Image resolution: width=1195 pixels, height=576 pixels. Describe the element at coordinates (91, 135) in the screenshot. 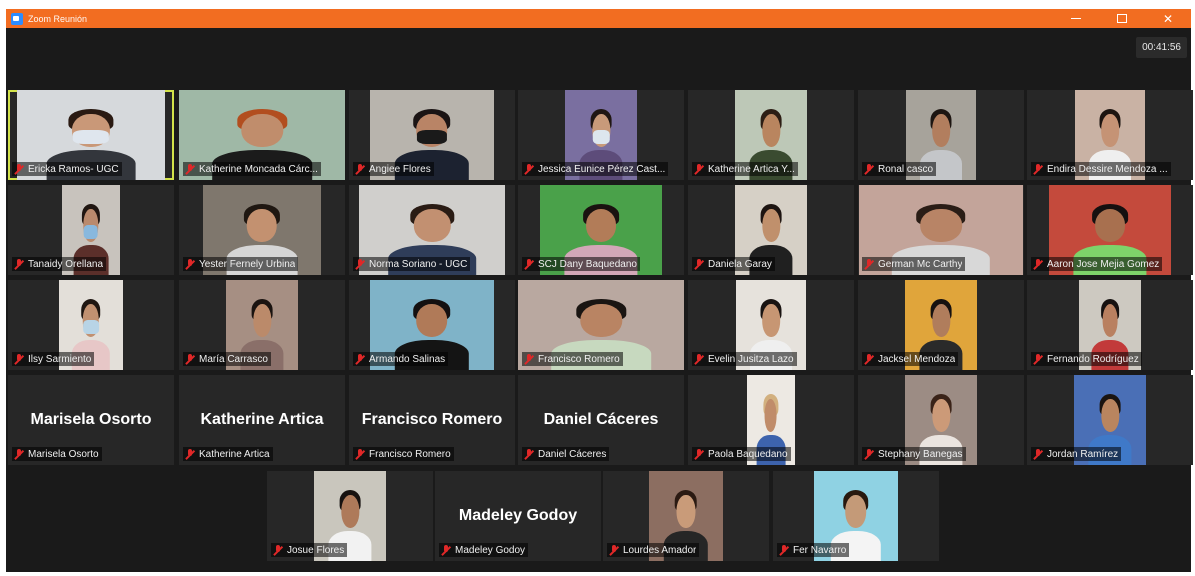

I see `participant-tile: Ericka Ramos- UGC` at that location.